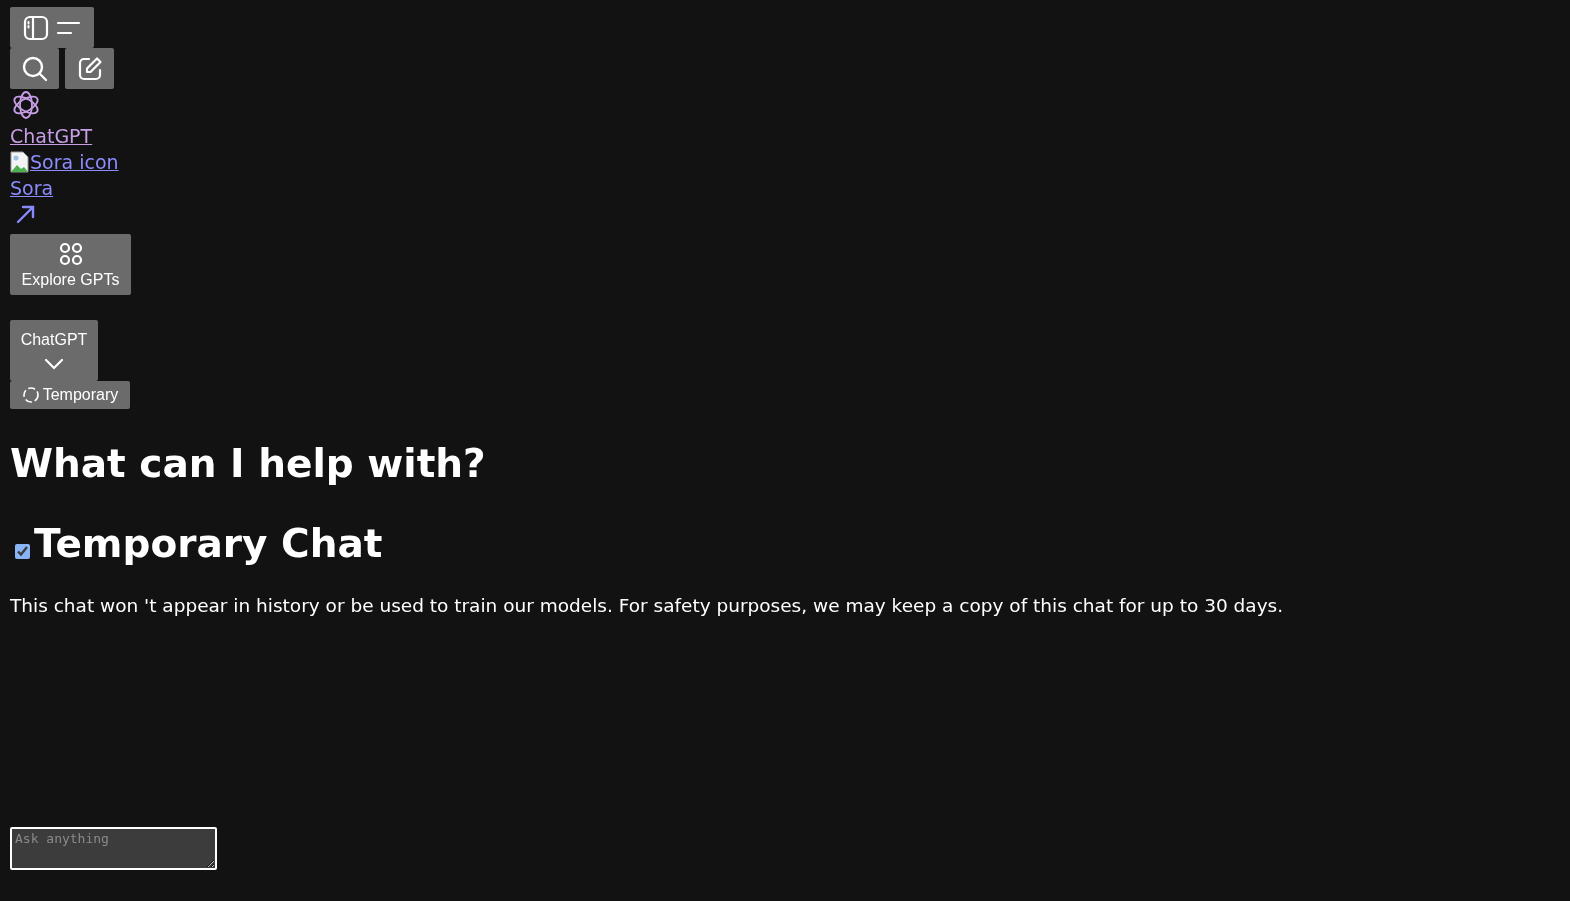 The width and height of the screenshot is (1570, 901). I want to click on model-selector-button: ChatGPT, so click(54, 350).